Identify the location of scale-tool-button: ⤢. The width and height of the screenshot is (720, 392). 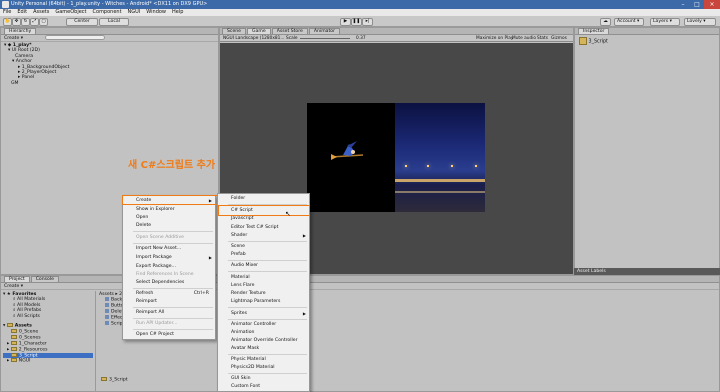
(34, 22).